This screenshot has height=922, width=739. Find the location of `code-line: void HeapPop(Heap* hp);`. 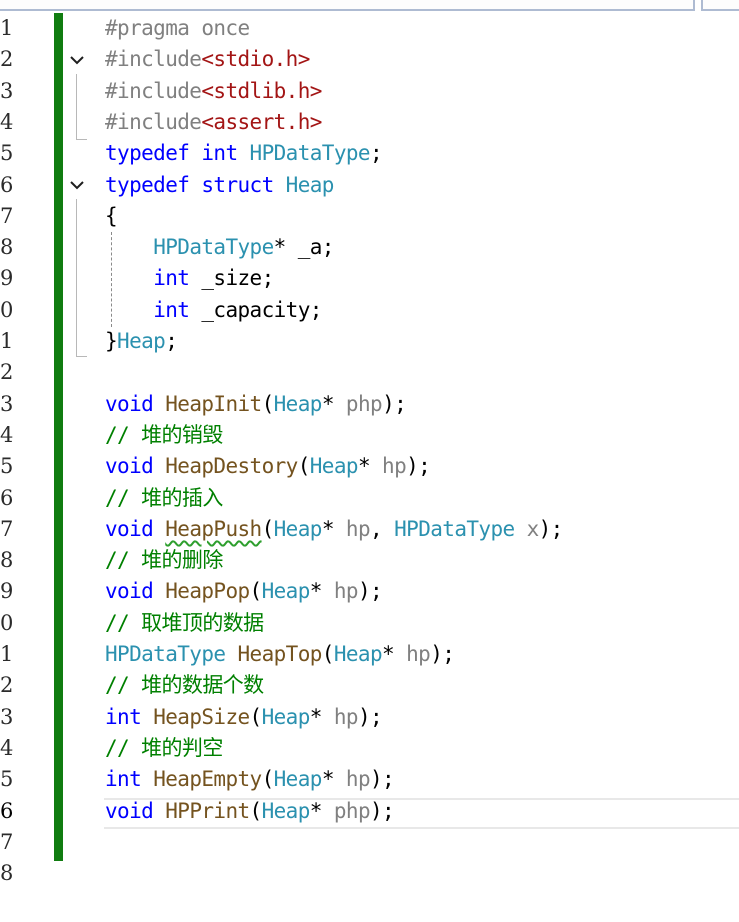

code-line: void HeapPop(Heap* hp); is located at coordinates (422, 591).